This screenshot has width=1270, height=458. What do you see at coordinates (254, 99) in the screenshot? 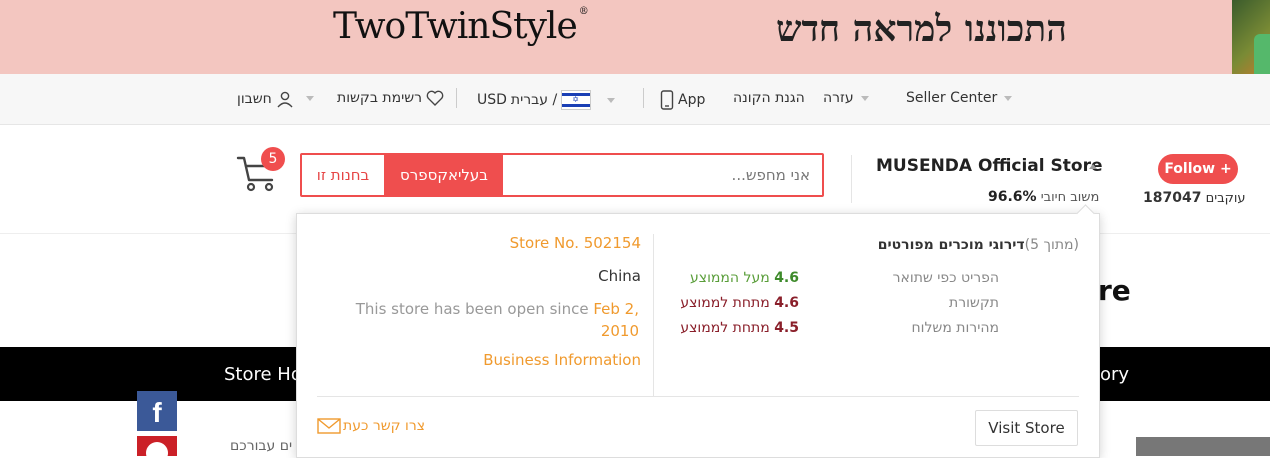
I see `account-label: חשבון` at bounding box center [254, 99].